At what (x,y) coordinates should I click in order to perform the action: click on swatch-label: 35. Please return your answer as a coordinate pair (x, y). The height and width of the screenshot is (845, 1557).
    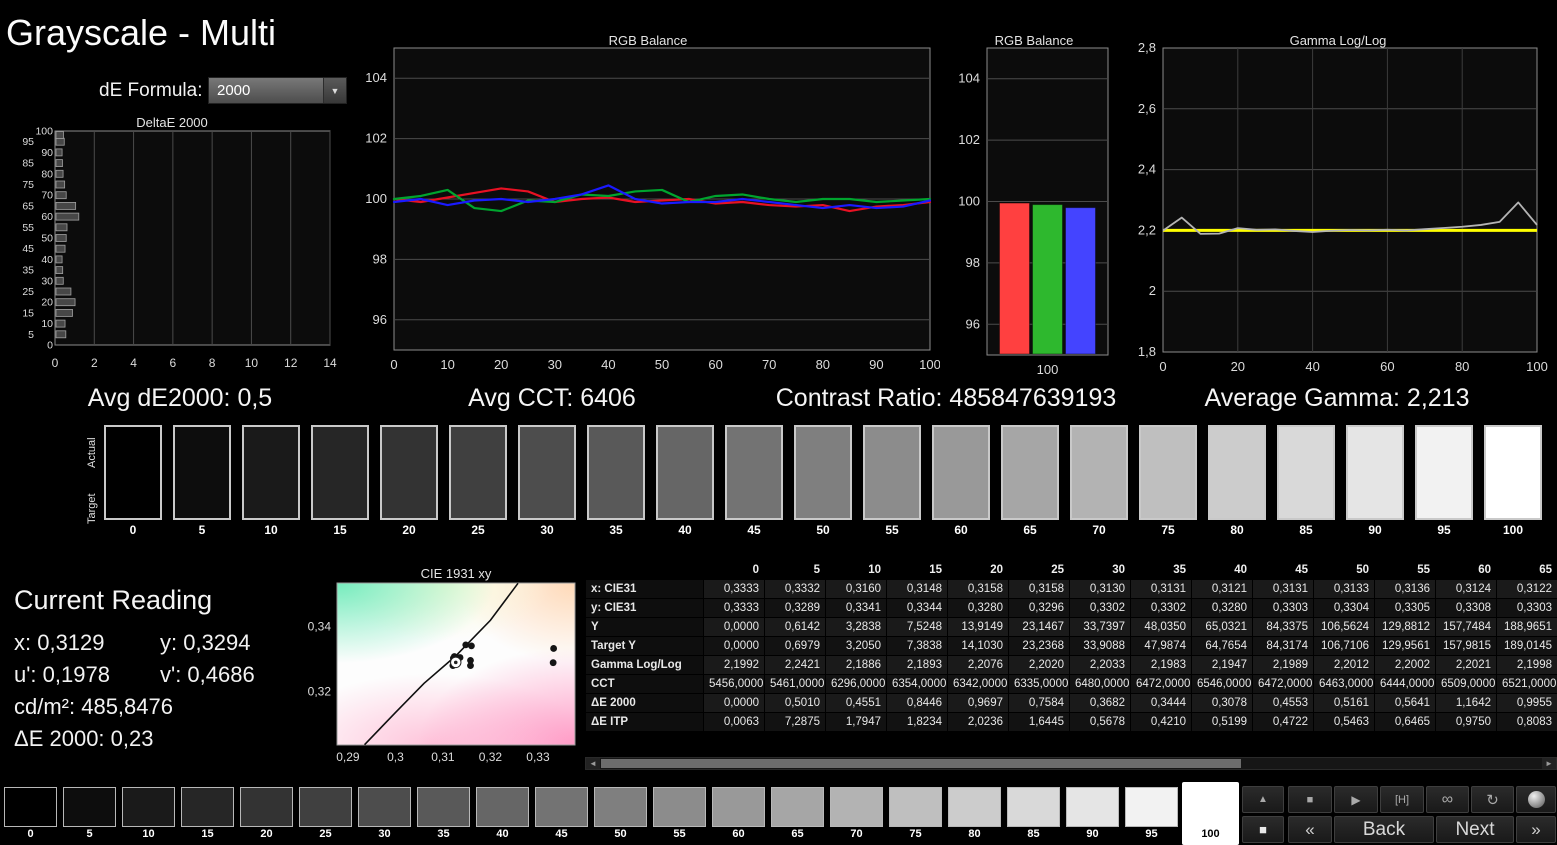
    Looking at the image, I should click on (616, 530).